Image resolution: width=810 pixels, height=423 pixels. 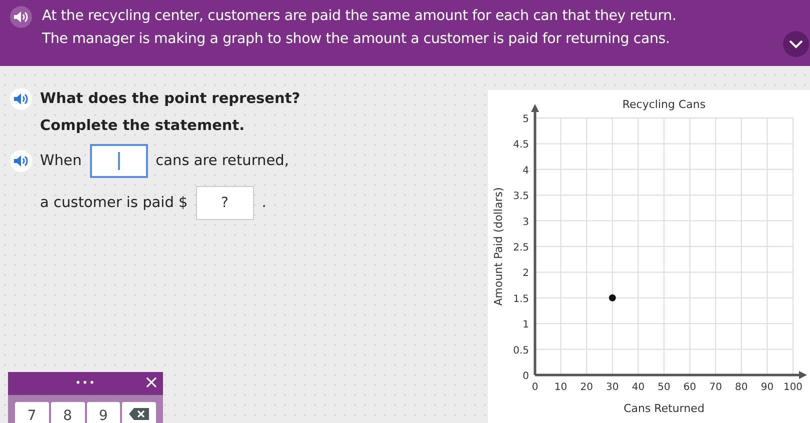 I want to click on y-tick-label: 5, so click(x=525, y=119).